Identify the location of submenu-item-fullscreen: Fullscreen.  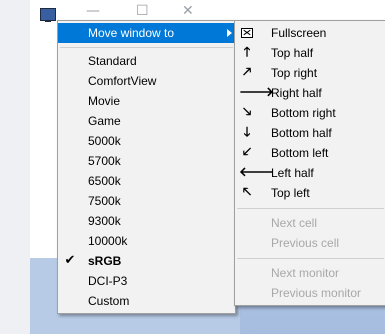
(310, 33).